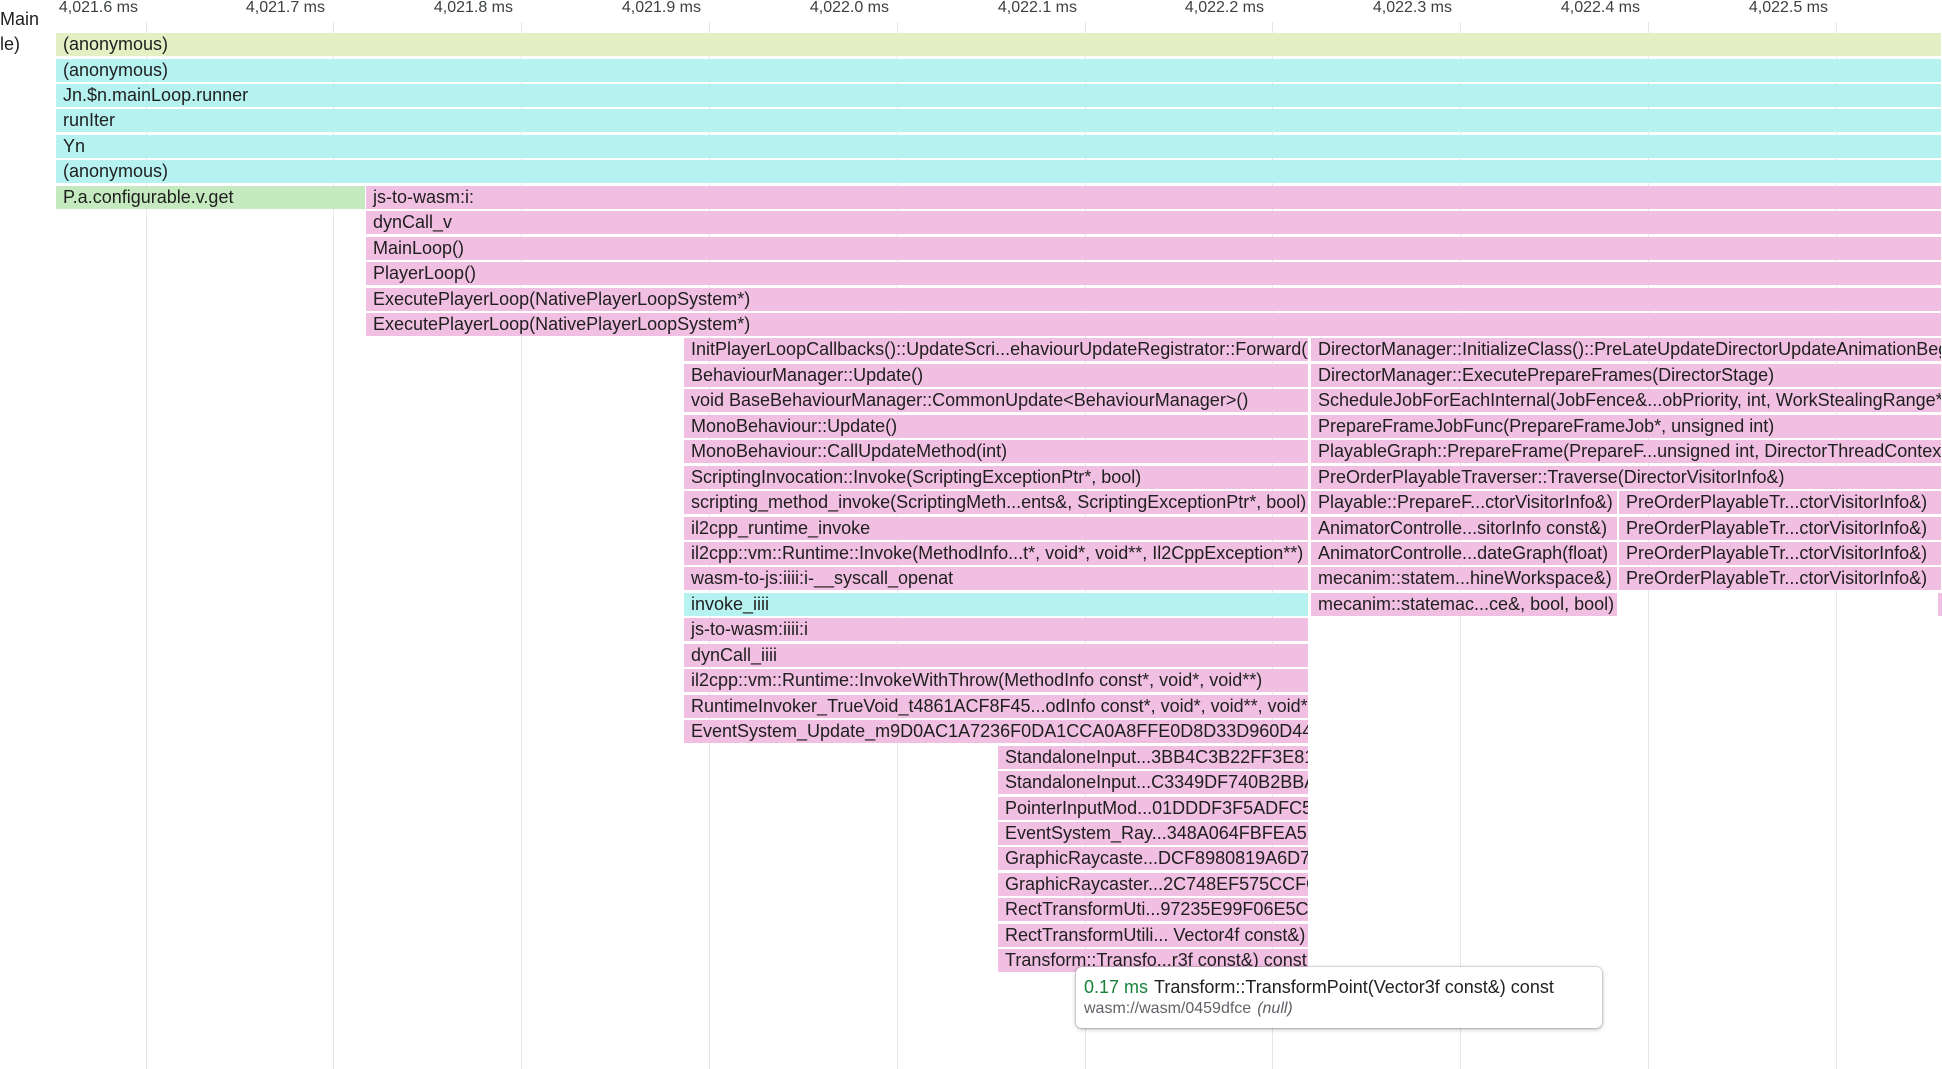 Image resolution: width=1942 pixels, height=1069 pixels. I want to click on flame-frame: AnimatorControlle...sitorInfo const&), so click(1464, 528).